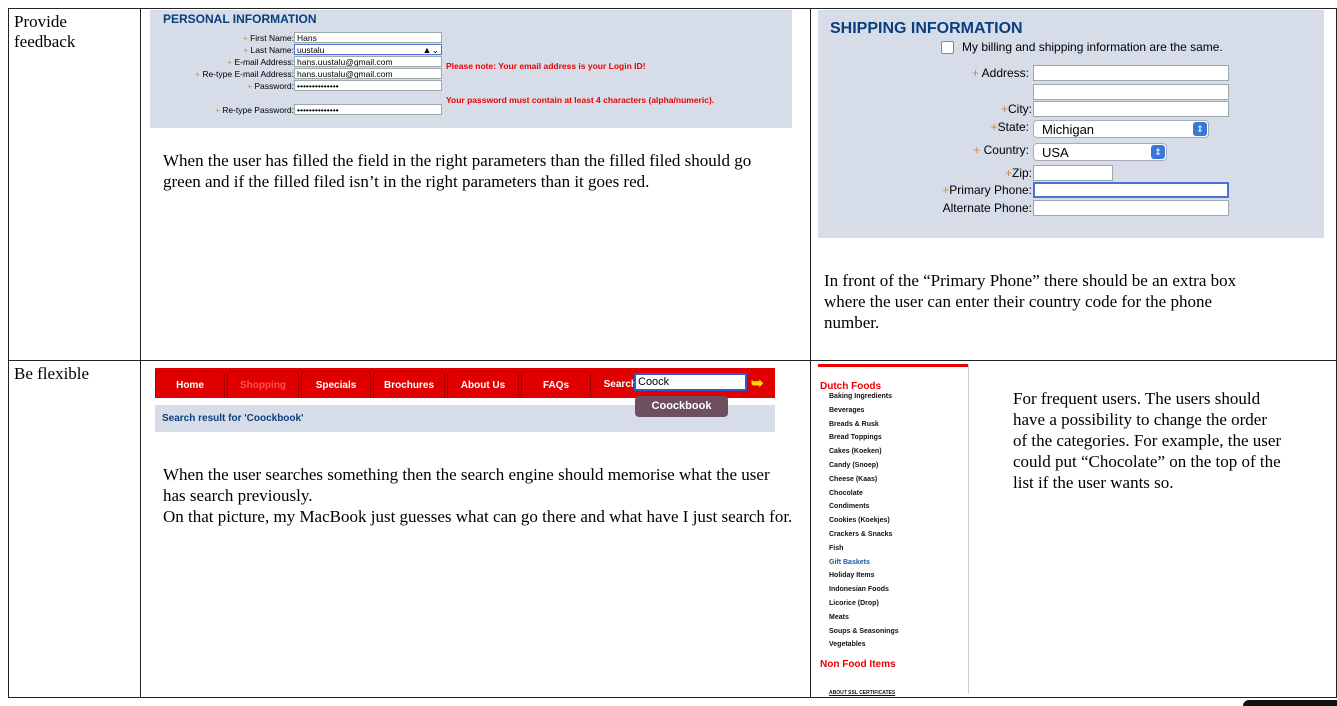  Describe the element at coordinates (846, 493) in the screenshot. I see `category-item: Chocolate` at that location.